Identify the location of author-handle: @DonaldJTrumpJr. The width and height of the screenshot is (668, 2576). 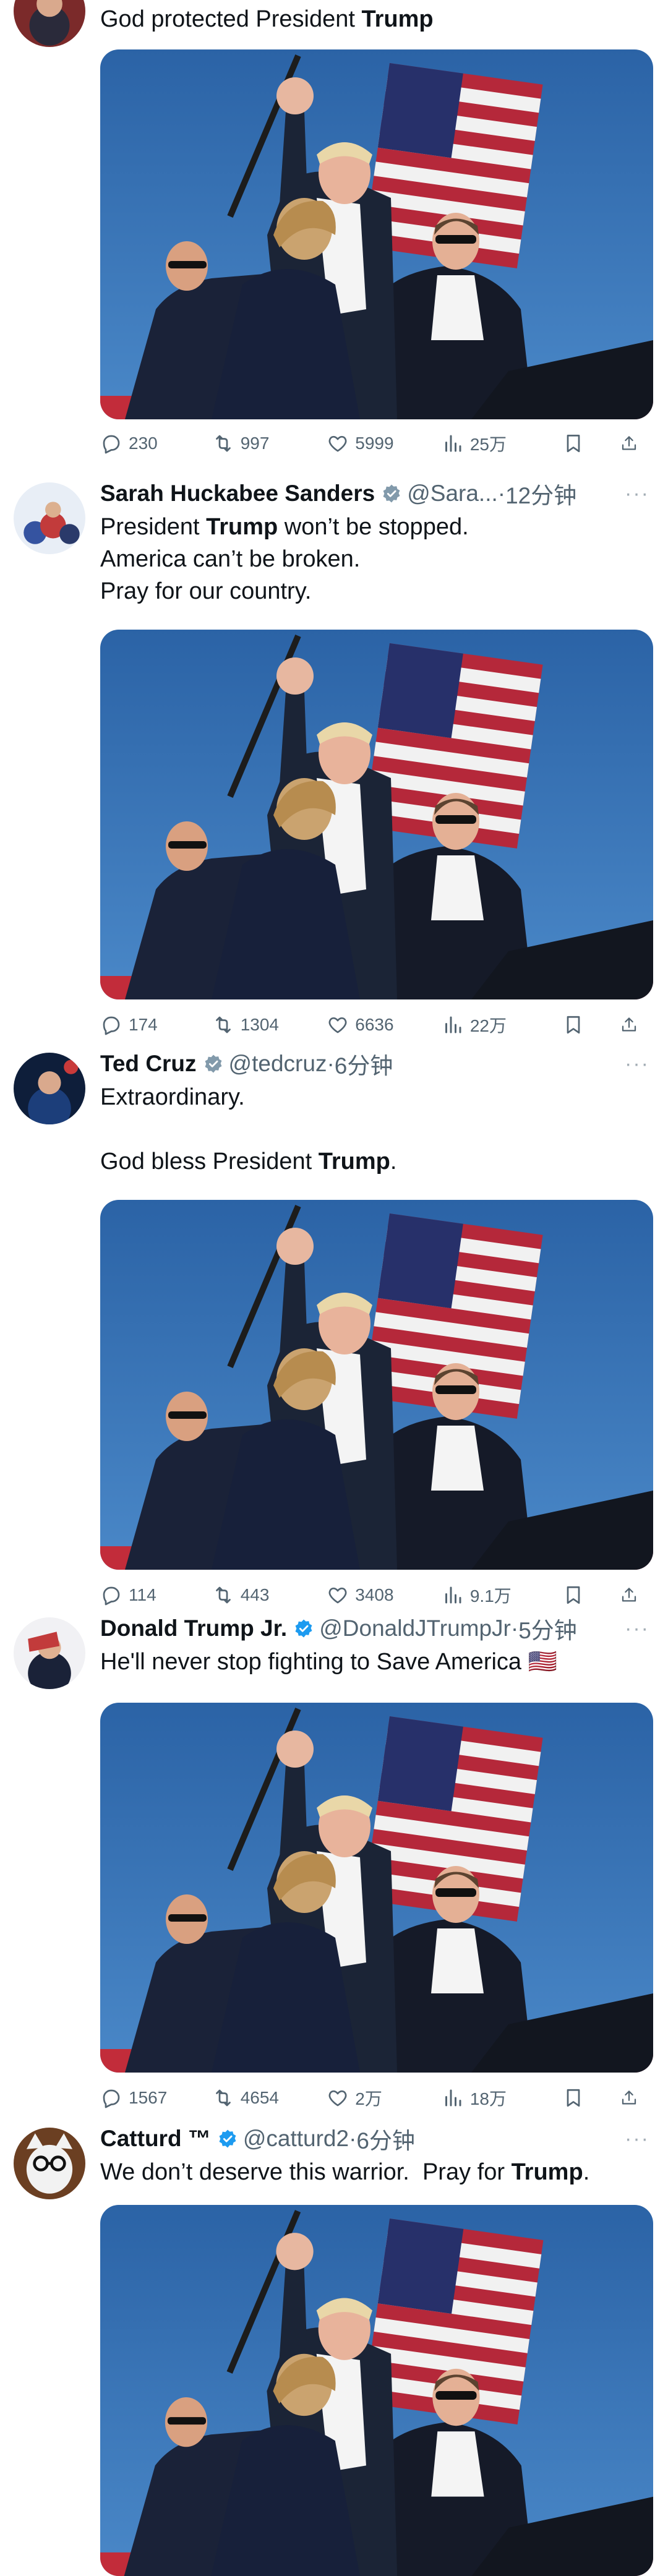
(415, 1628).